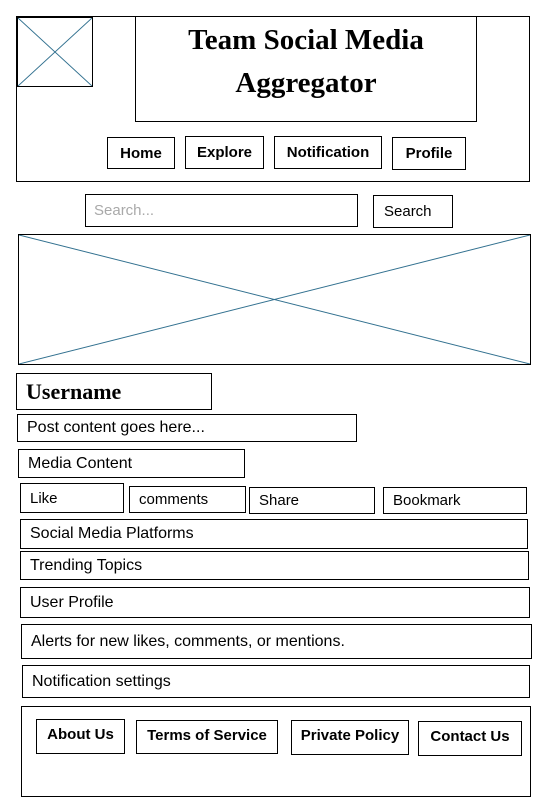  I want to click on nav-notification-button: Notification, so click(328, 152).